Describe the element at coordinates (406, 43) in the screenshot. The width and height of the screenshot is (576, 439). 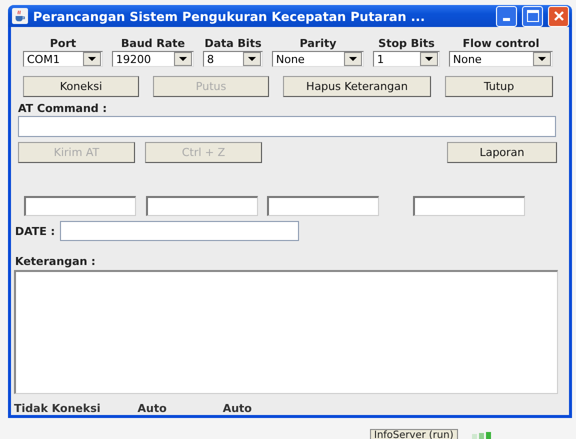
I see `field-label: Stop Bits` at that location.